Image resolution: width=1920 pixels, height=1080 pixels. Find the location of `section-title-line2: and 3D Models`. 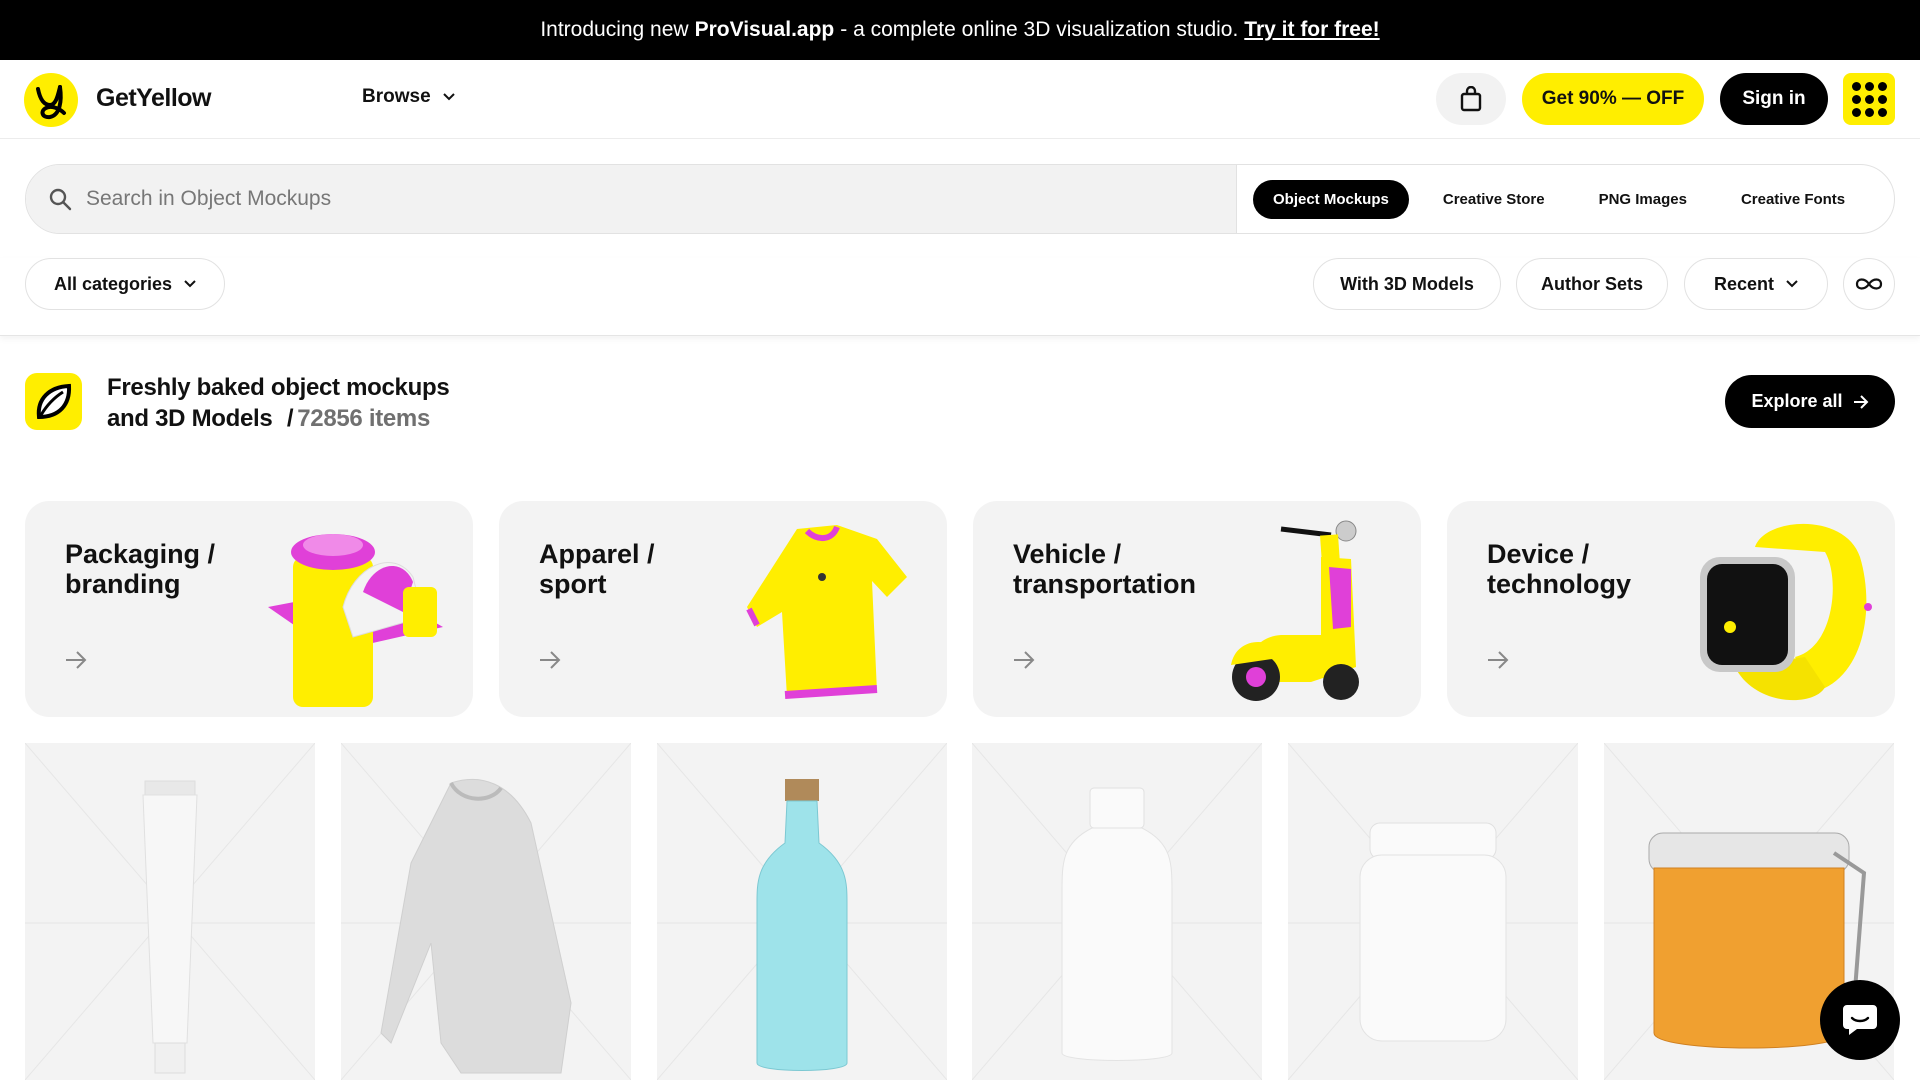

section-title-line2: and 3D Models is located at coordinates (190, 418).